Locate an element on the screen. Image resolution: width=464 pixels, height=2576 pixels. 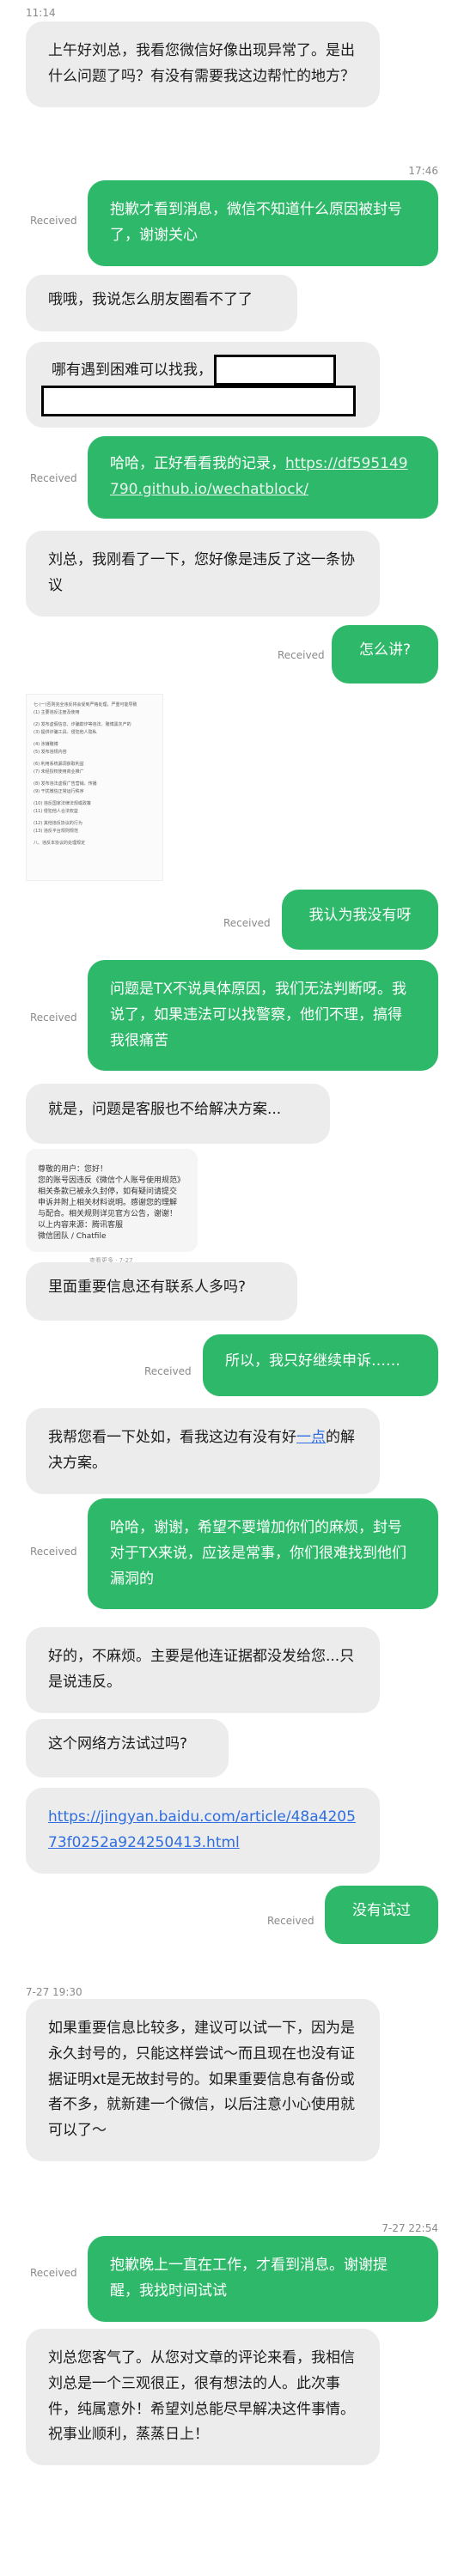
image-text-line: (8) 发布违法虚假广告营销、传播 is located at coordinates (65, 784).